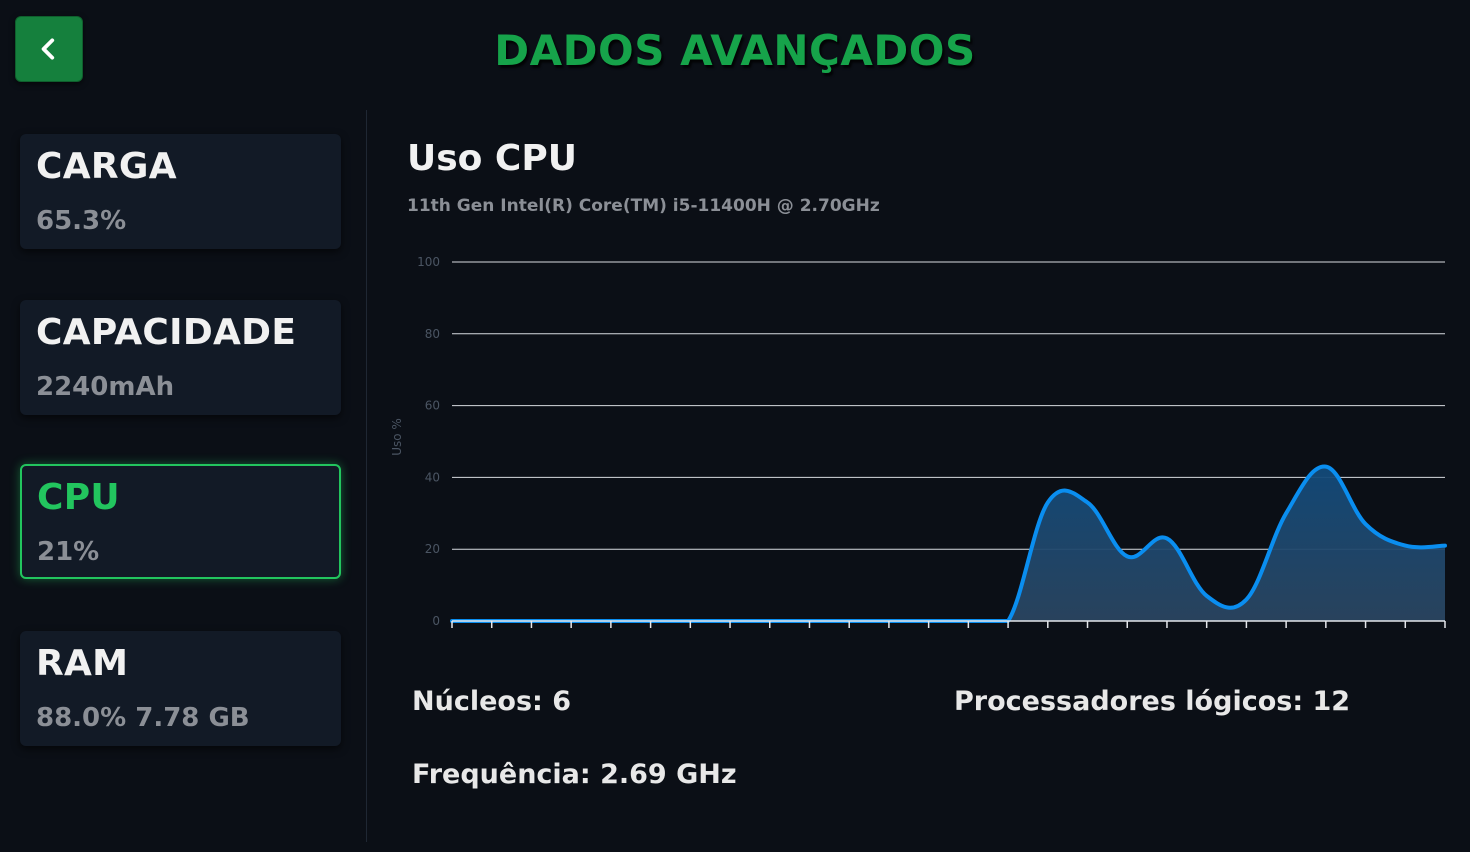 The image size is (1470, 852). I want to click on sidebar-item-cpu: CPU 21%, so click(180, 521).